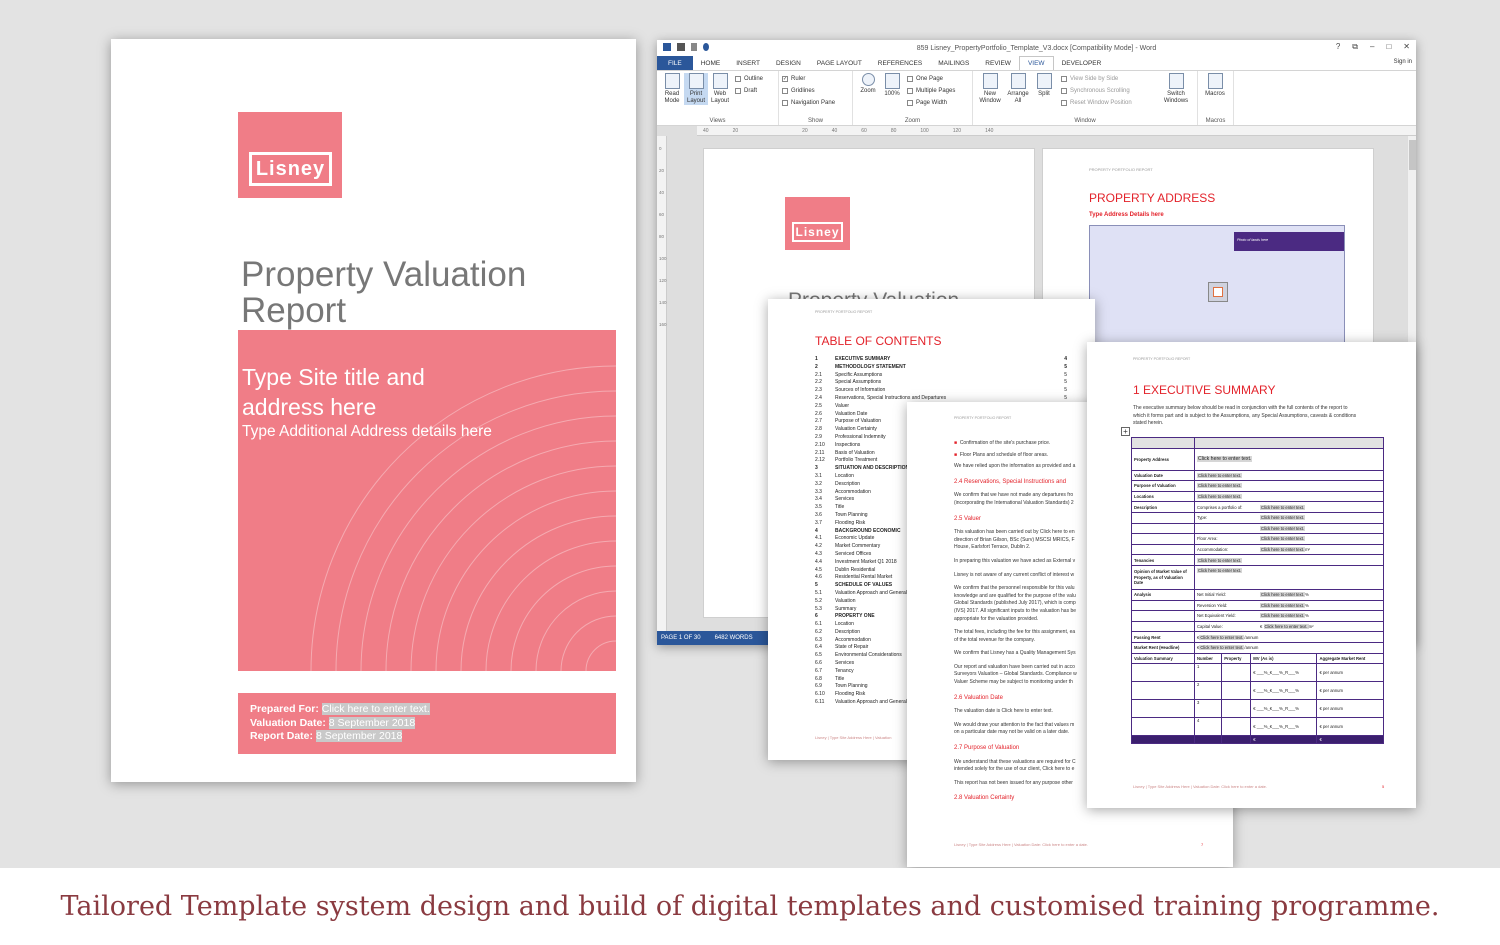 The width and height of the screenshot is (1500, 945). What do you see at coordinates (372, 722) in the screenshot?
I see `valuation-date-field: 8 September 2018` at bounding box center [372, 722].